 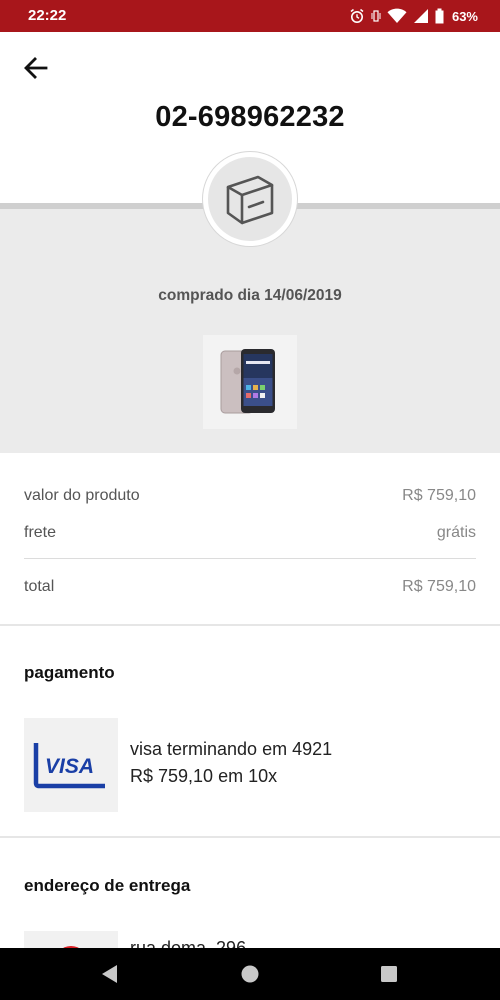 I want to click on home-circle-icon, so click(x=250, y=974).